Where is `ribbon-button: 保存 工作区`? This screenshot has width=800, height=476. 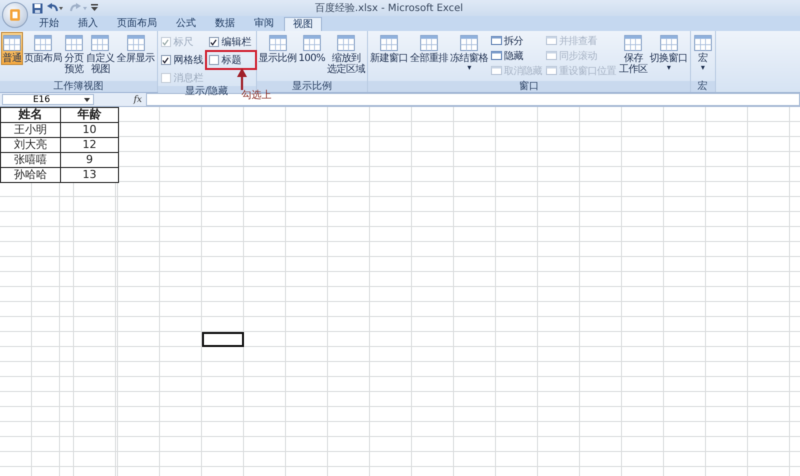 ribbon-button: 保存 工作区 is located at coordinates (633, 54).